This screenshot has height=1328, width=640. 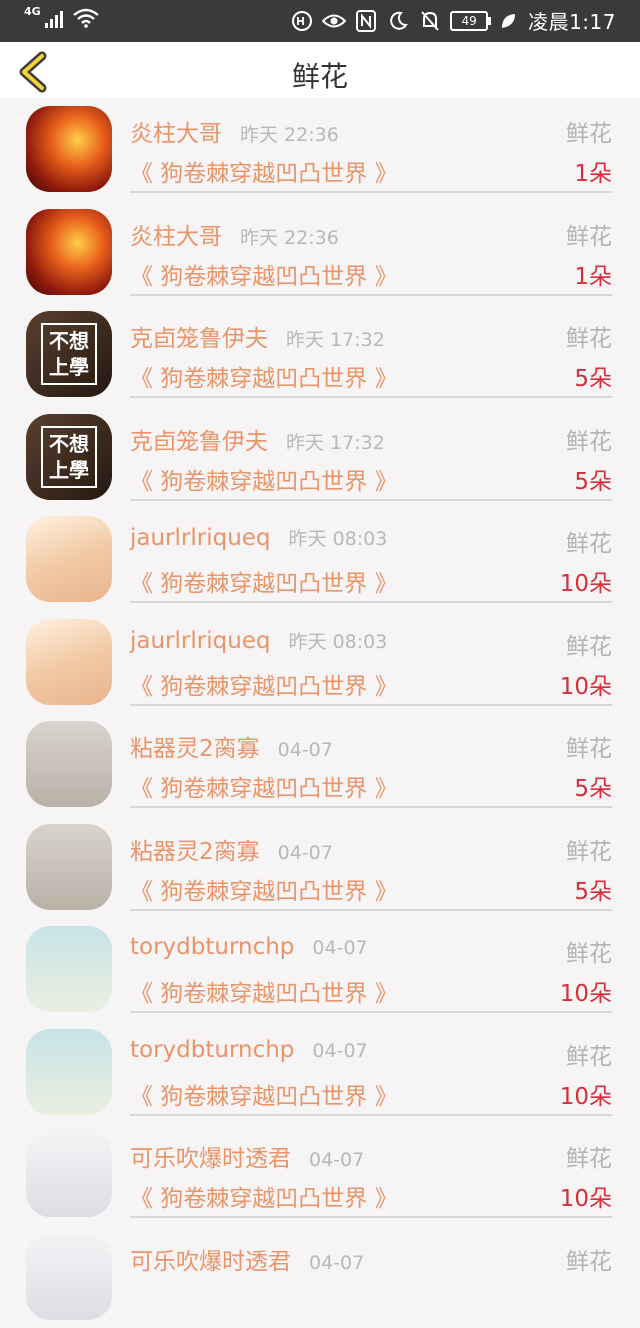 I want to click on list-item: 粘器灵2脔寡04-07鲜花《 狗卷棘穿越凹凸世界 》5朵, so click(x=320, y=764).